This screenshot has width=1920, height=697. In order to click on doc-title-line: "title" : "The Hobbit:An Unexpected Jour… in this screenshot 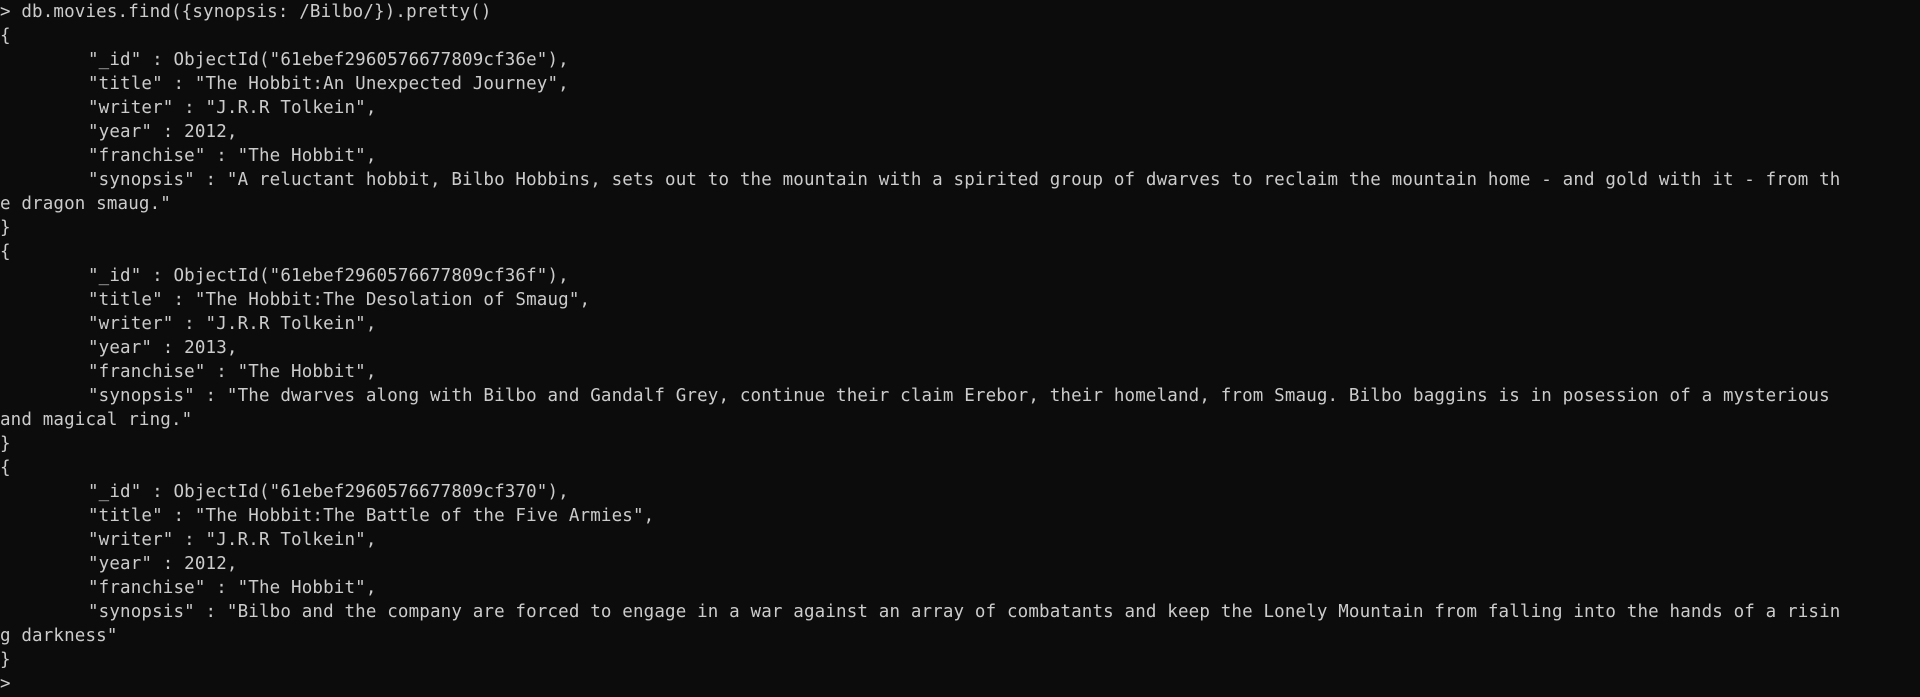, I will do `click(328, 84)`.